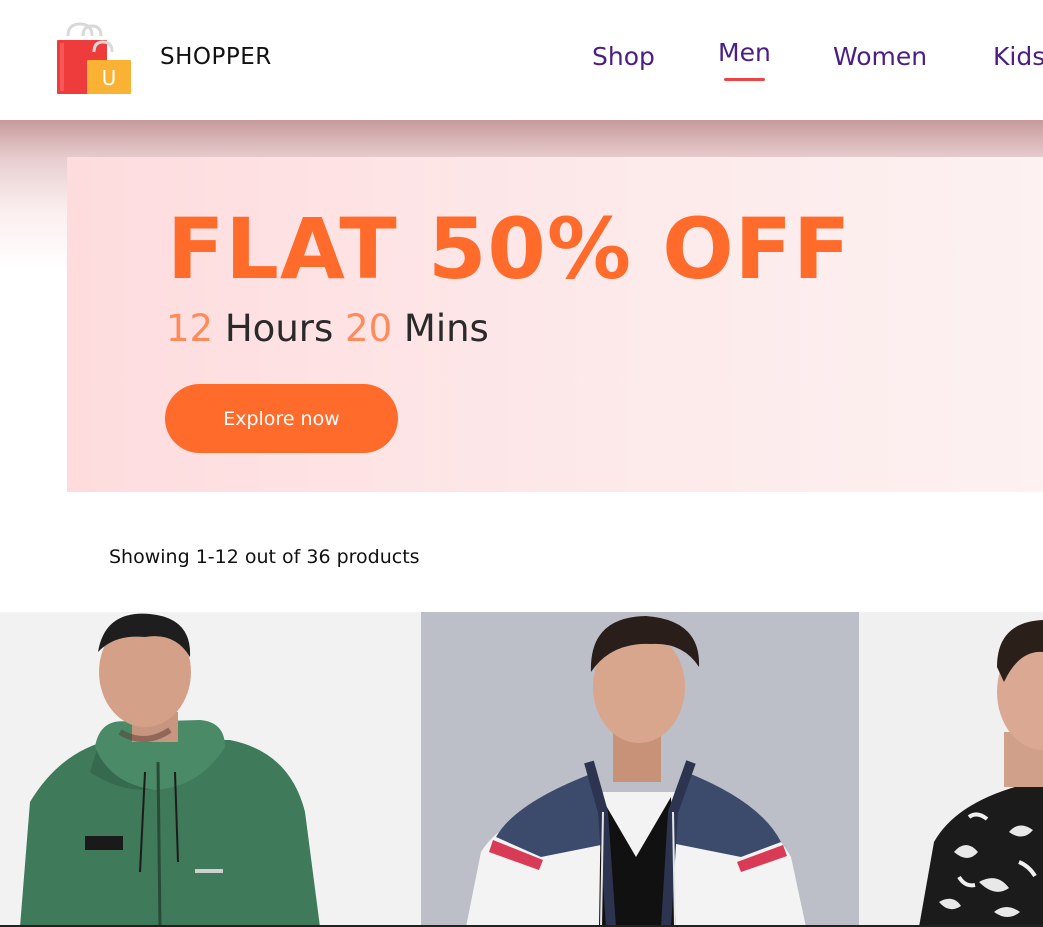  Describe the element at coordinates (880, 56) in the screenshot. I see `nav-women: Women` at that location.